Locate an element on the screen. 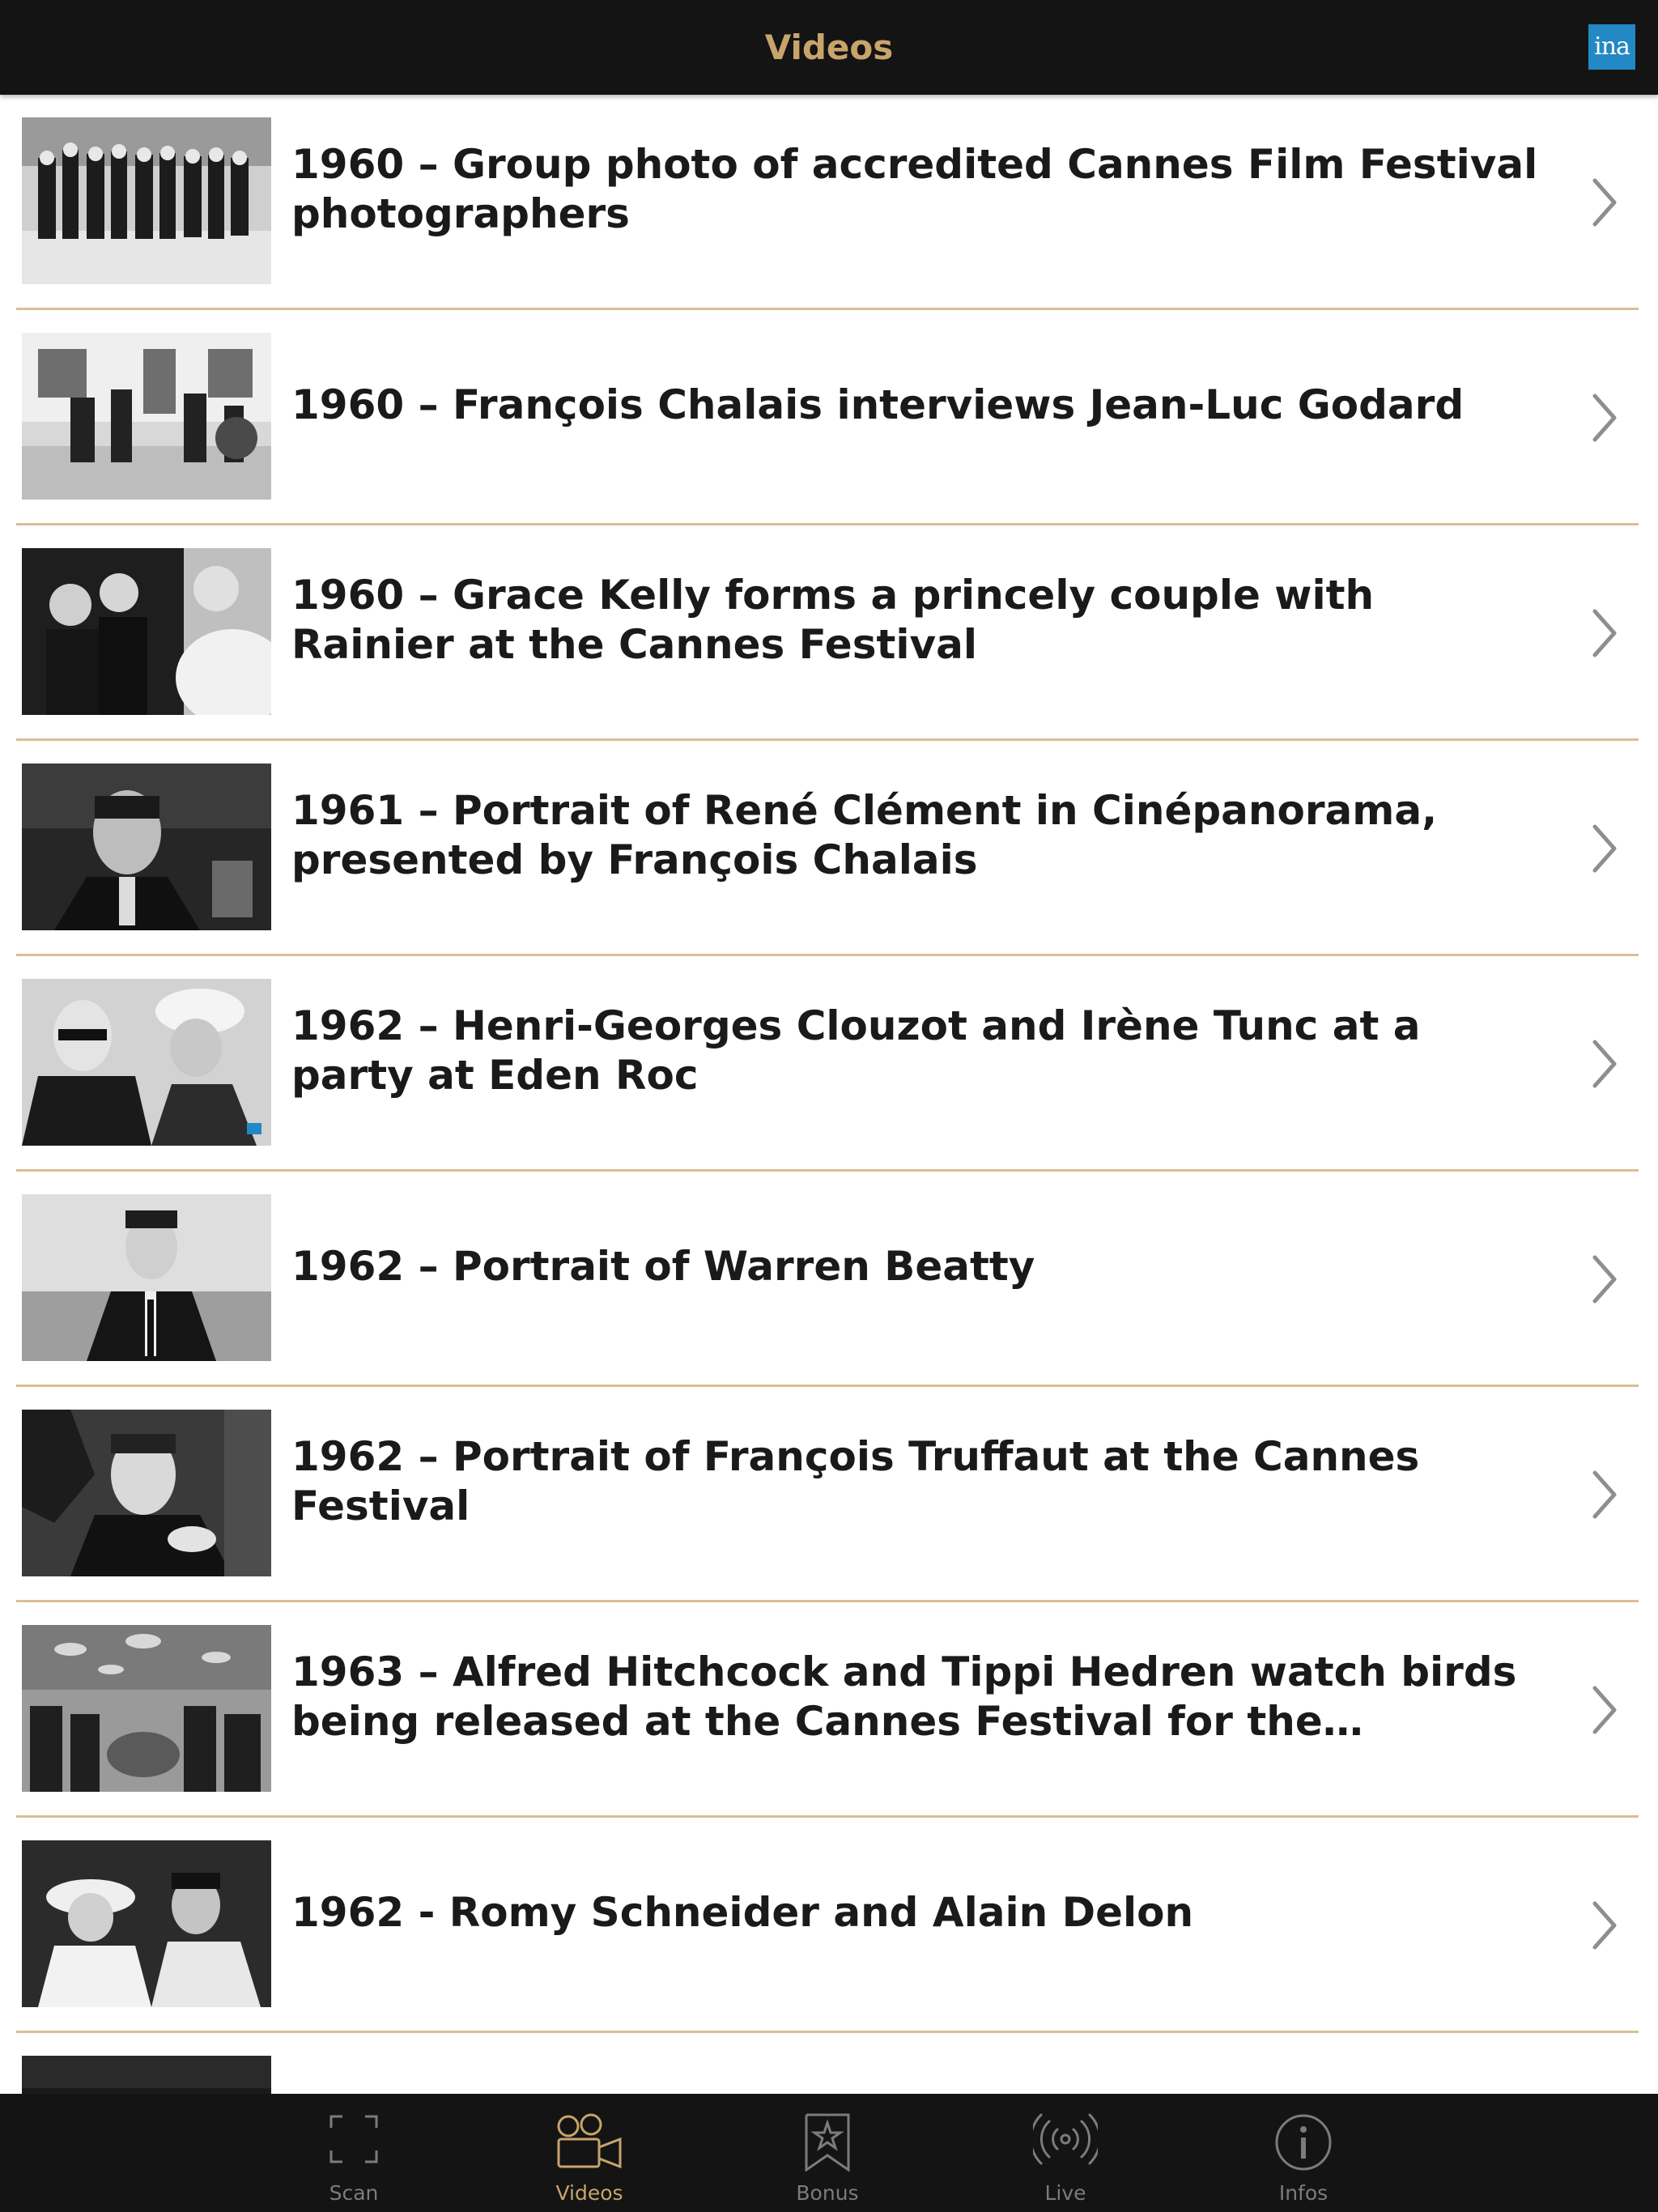  tab-bonus: Bonus is located at coordinates (827, 2153).